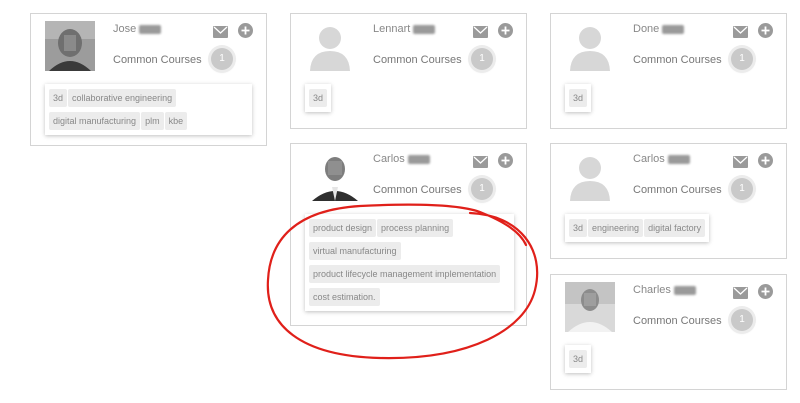  What do you see at coordinates (659, 29) in the screenshot?
I see `member-name: Done` at bounding box center [659, 29].